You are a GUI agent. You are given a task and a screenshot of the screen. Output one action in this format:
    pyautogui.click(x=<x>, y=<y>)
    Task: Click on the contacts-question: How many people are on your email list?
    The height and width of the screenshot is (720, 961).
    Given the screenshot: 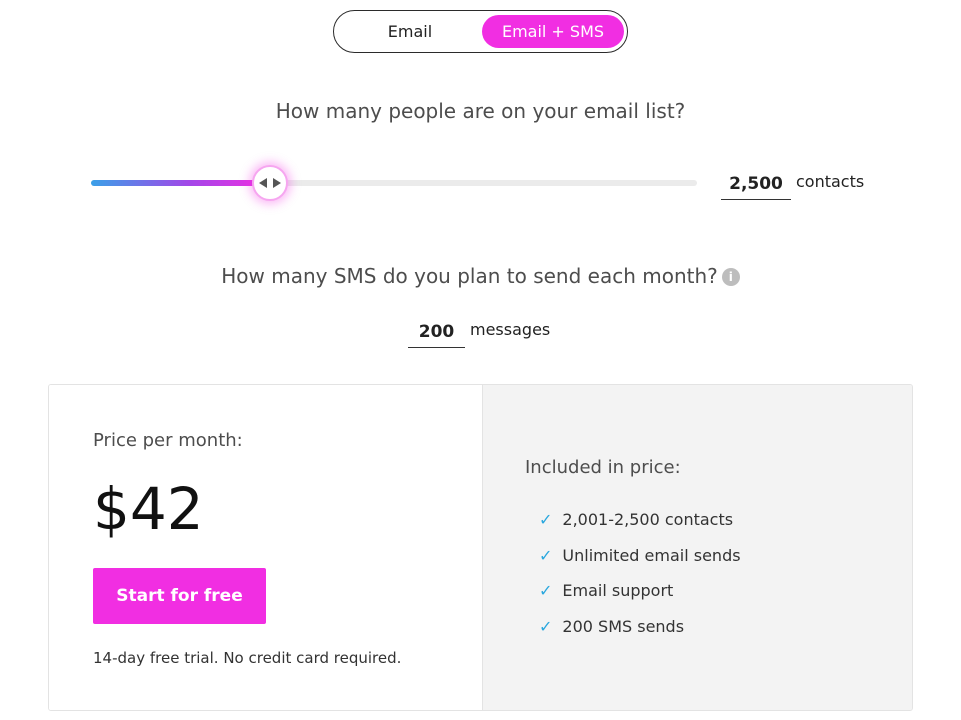 What is the action you would take?
    pyautogui.click(x=480, y=111)
    